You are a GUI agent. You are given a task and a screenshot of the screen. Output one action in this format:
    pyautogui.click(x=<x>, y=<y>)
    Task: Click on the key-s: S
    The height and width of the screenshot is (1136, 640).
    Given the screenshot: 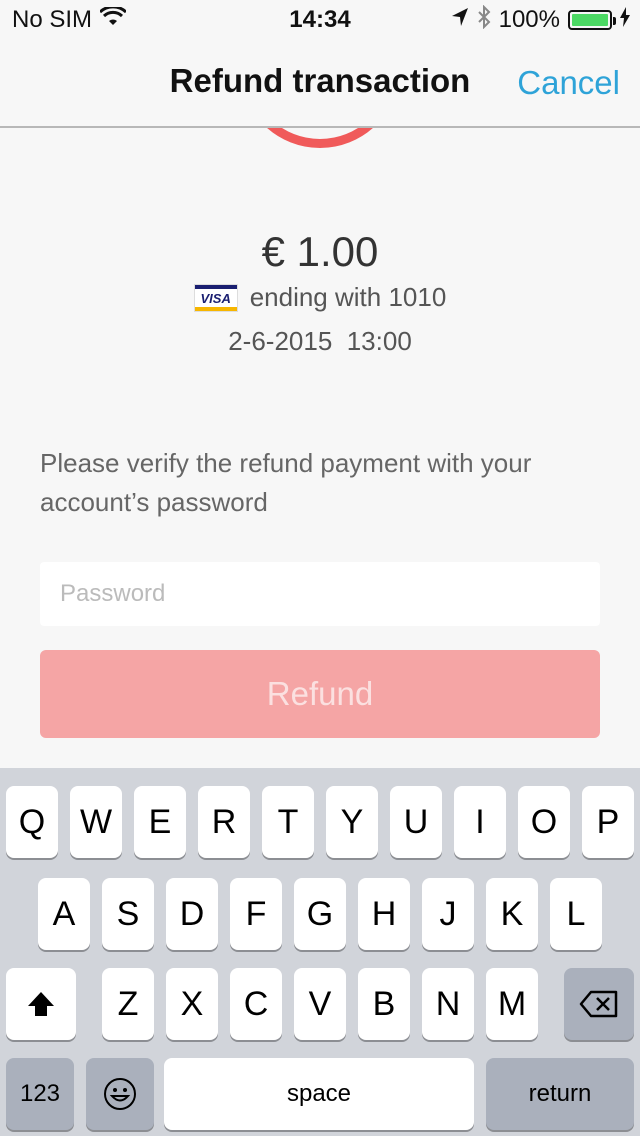 What is the action you would take?
    pyautogui.click(x=128, y=914)
    